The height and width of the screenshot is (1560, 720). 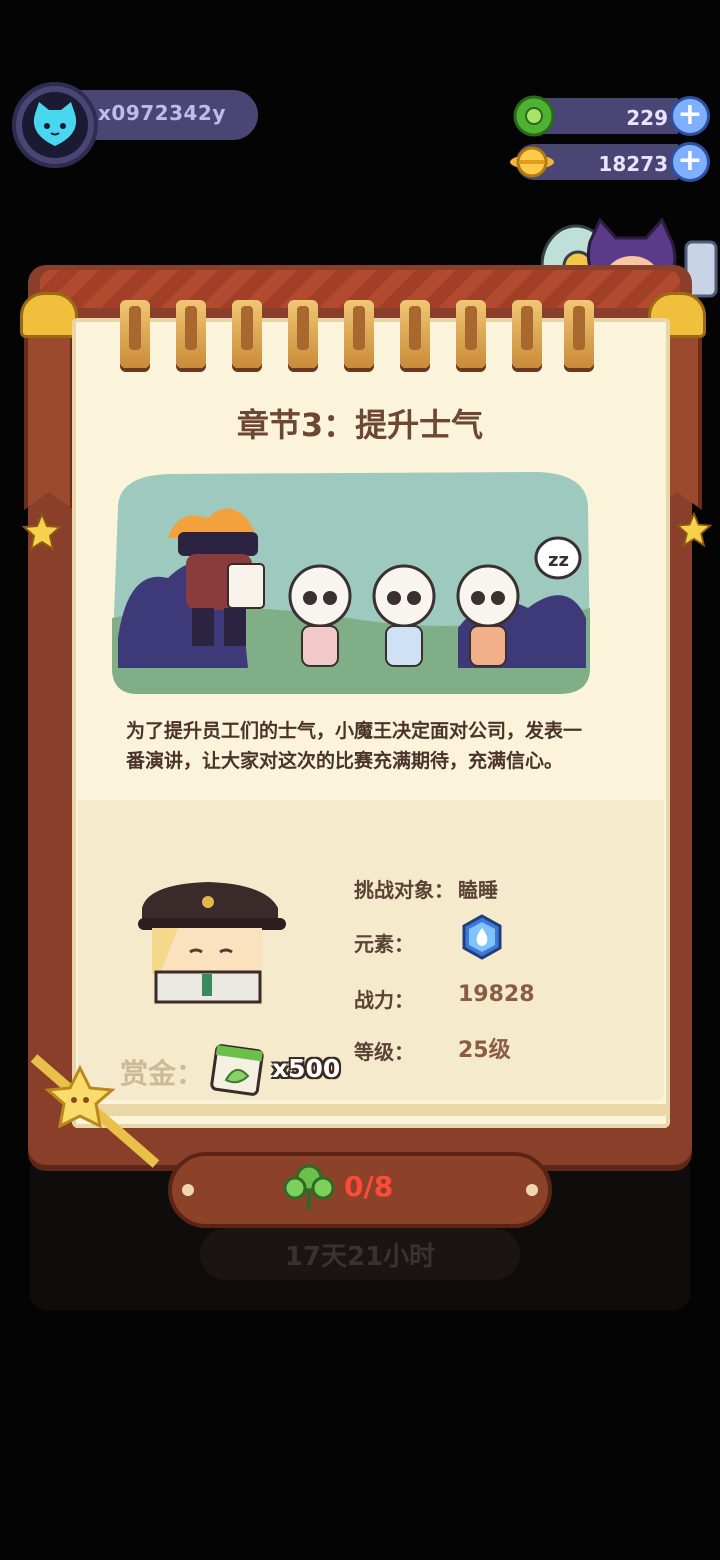 I want to click on level-label: 等级：, so click(x=384, y=1052).